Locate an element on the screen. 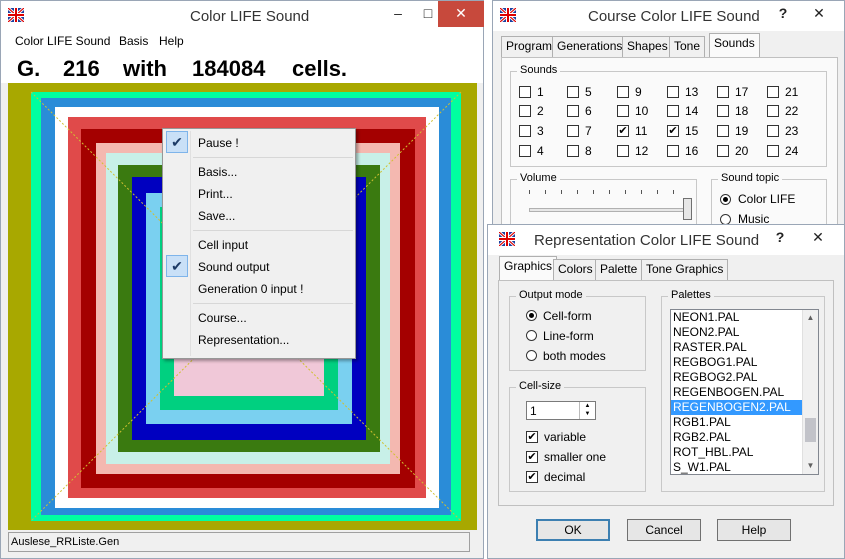 The height and width of the screenshot is (559, 845). palette-list-item: RASTER.PAL is located at coordinates (736, 347).